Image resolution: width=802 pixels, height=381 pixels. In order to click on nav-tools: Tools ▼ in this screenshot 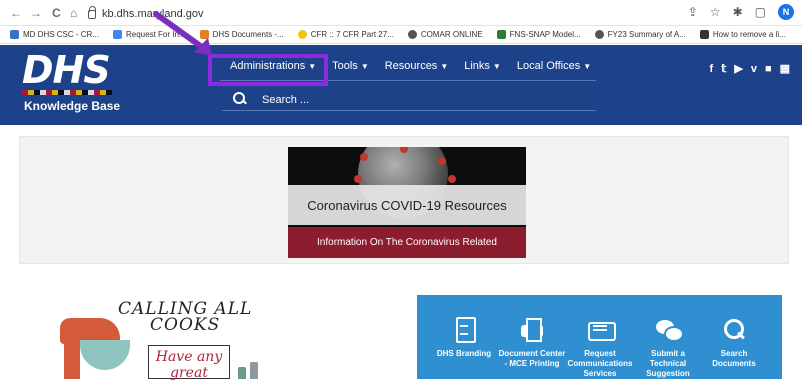, I will do `click(350, 66)`.